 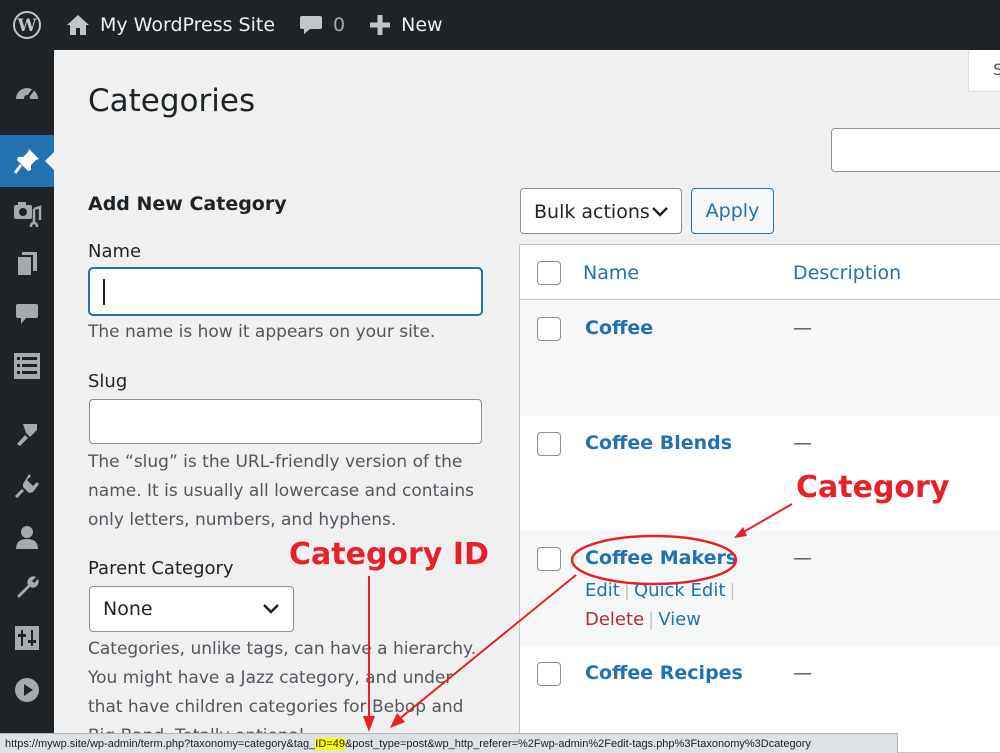 I want to click on comments-icon, so click(x=27, y=314).